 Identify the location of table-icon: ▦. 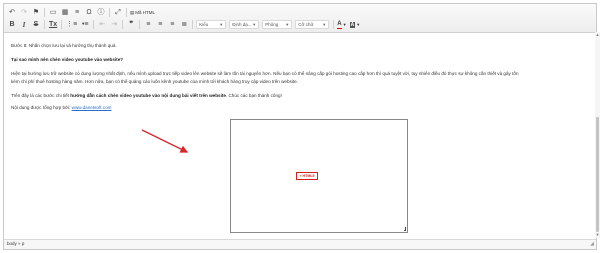
(65, 13).